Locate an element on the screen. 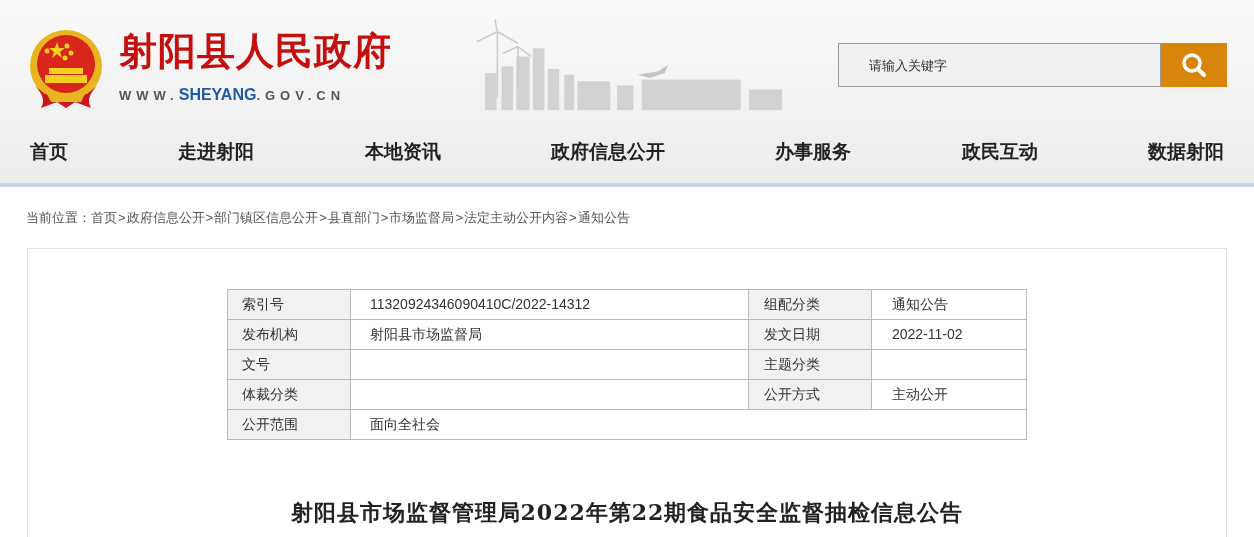 This screenshot has height=537, width=1254. nav-link: 办事服务 is located at coordinates (813, 152).